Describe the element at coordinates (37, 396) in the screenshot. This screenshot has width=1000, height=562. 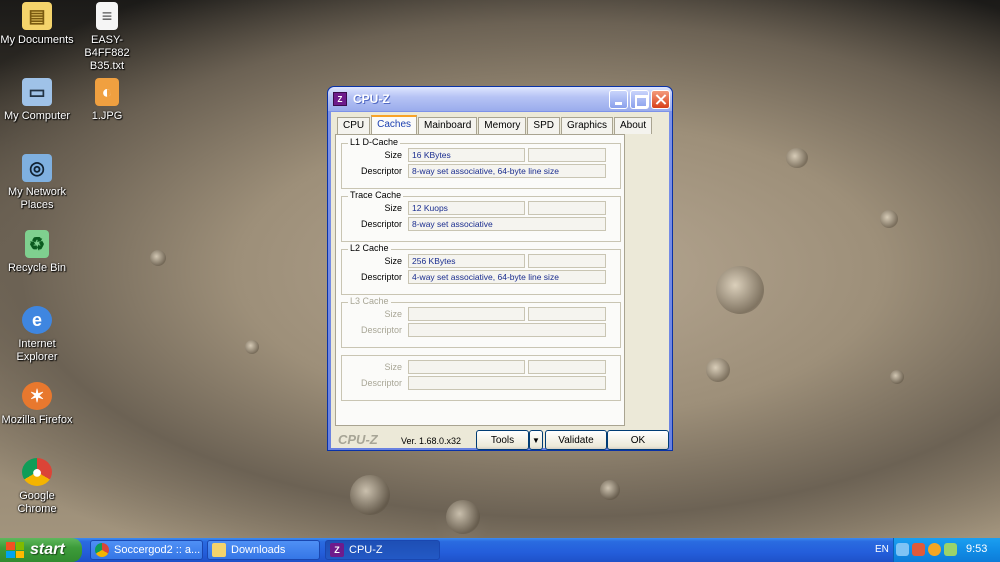
I see `firefox-icon: ✶` at that location.